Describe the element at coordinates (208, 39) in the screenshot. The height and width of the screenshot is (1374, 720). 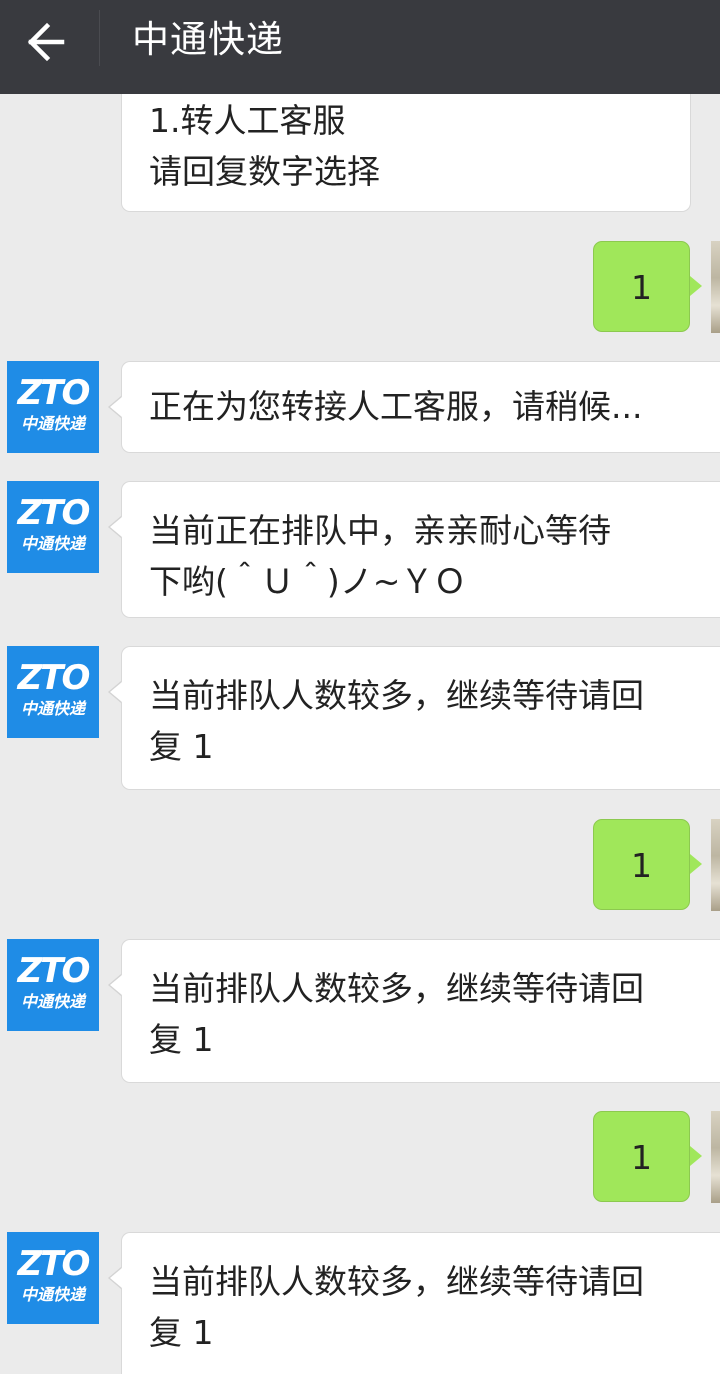
I see `chat-title: 中通快递` at that location.